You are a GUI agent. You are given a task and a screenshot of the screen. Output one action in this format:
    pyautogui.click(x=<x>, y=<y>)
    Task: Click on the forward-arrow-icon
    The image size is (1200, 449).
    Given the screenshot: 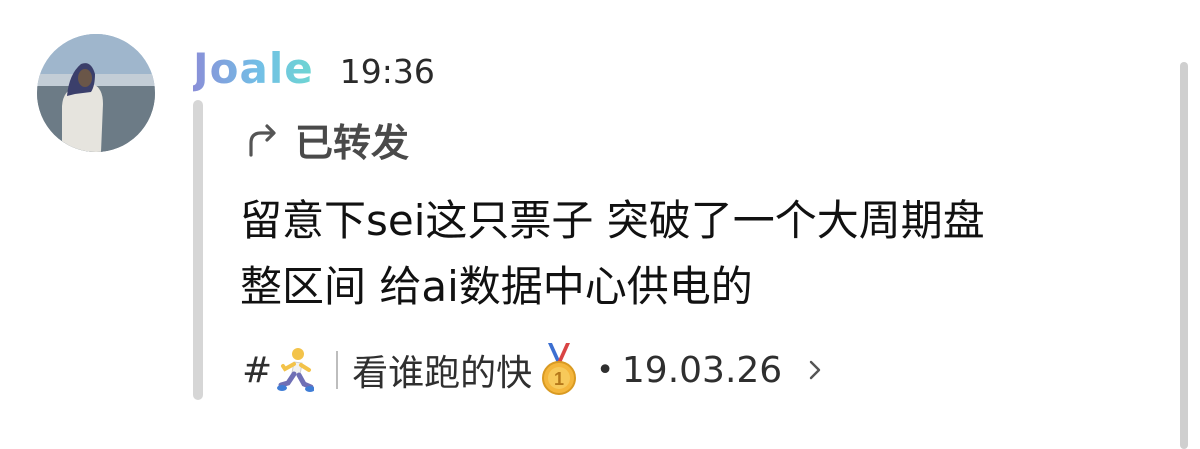 What is the action you would take?
    pyautogui.click(x=262, y=140)
    